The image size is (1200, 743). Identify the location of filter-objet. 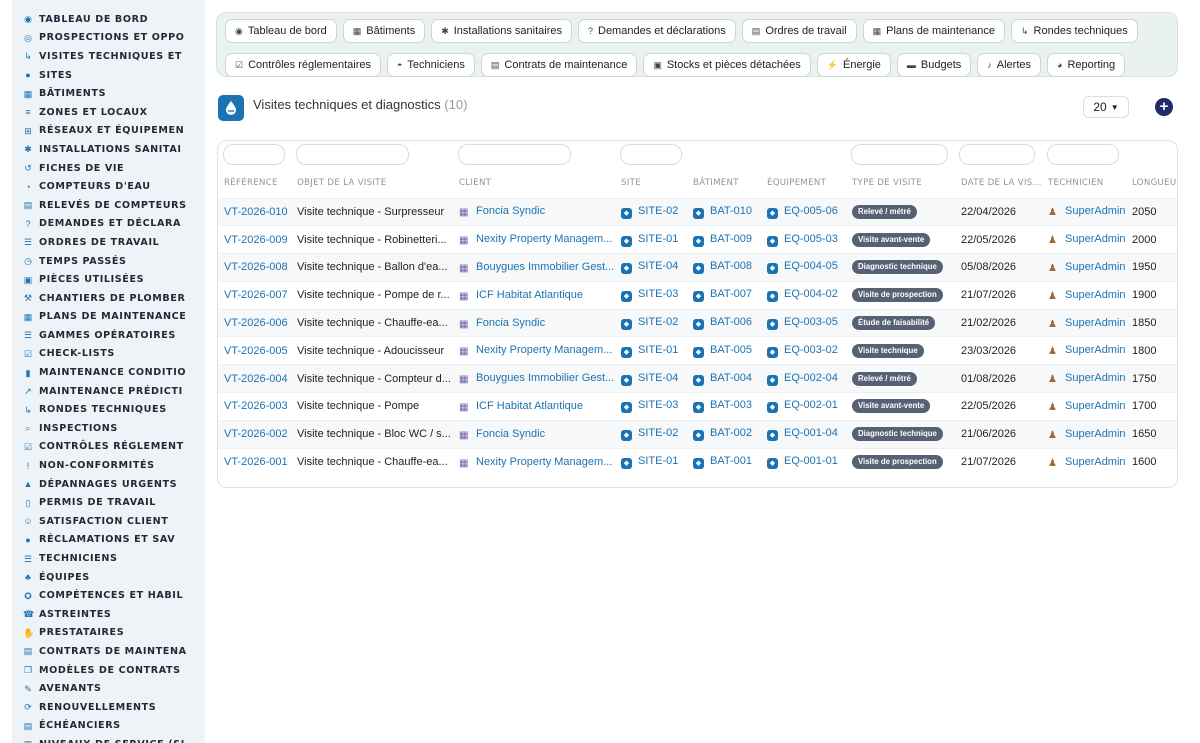
(352, 154).